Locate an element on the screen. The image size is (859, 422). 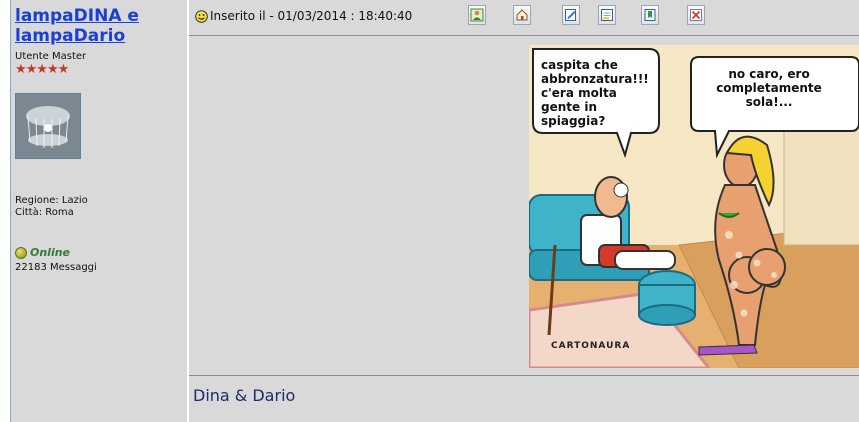
author-name-link: lampaDINA e lampaDario is located at coordinates (100, 26).